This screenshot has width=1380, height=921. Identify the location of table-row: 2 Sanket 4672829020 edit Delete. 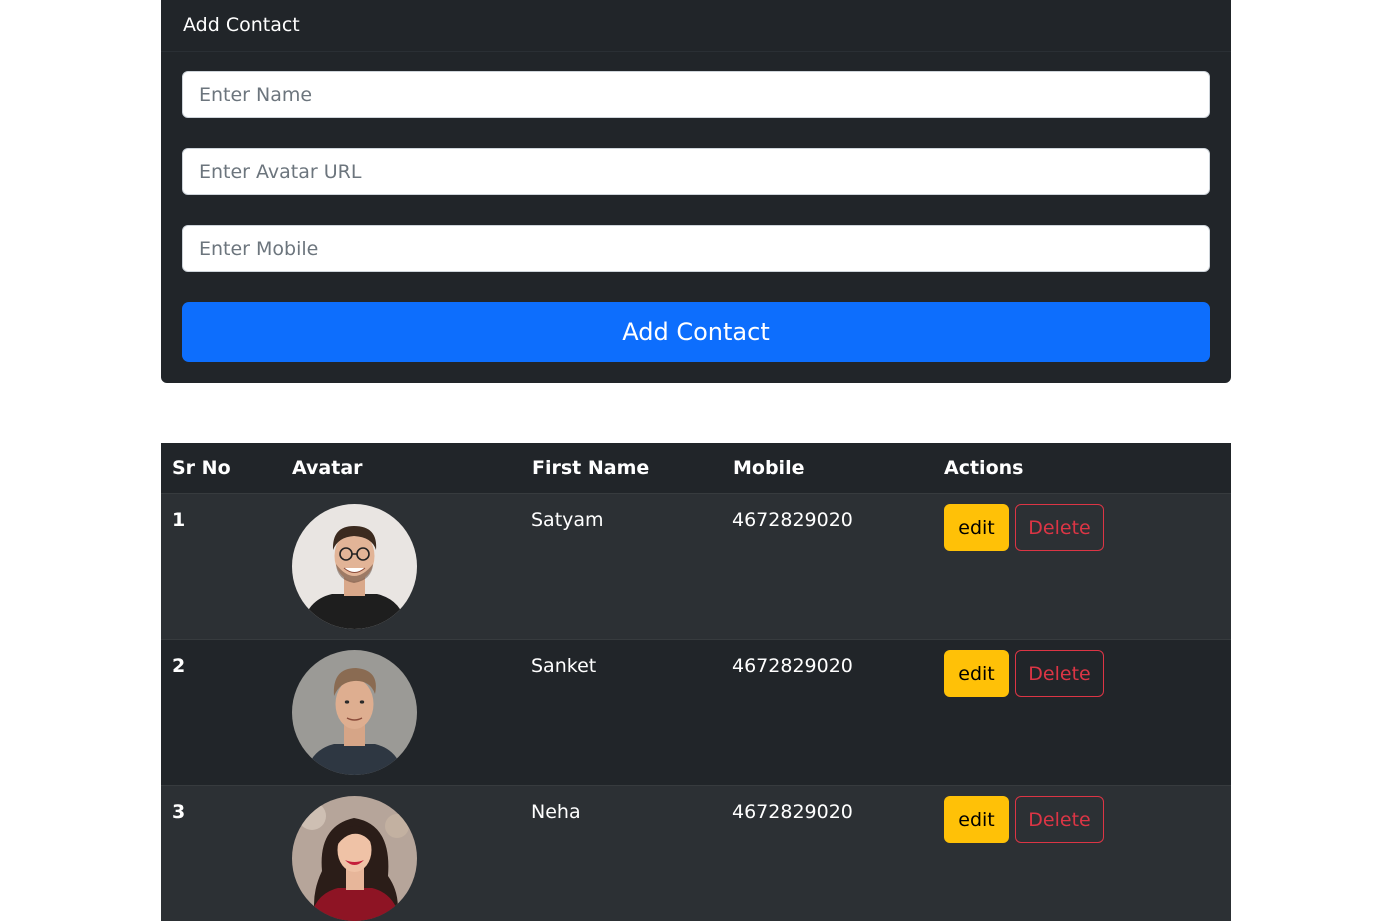
(696, 713).